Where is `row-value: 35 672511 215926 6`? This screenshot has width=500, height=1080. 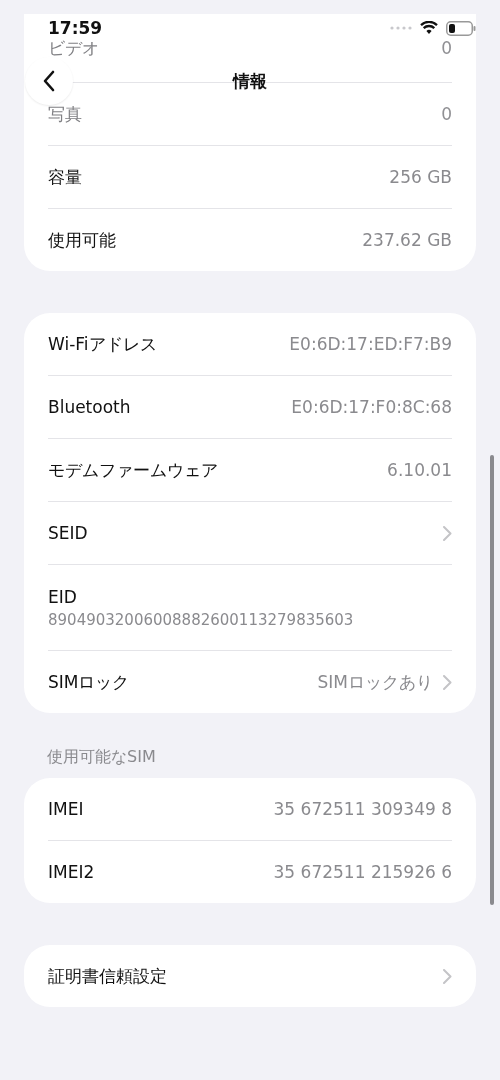
row-value: 35 672511 215926 6 is located at coordinates (362, 872).